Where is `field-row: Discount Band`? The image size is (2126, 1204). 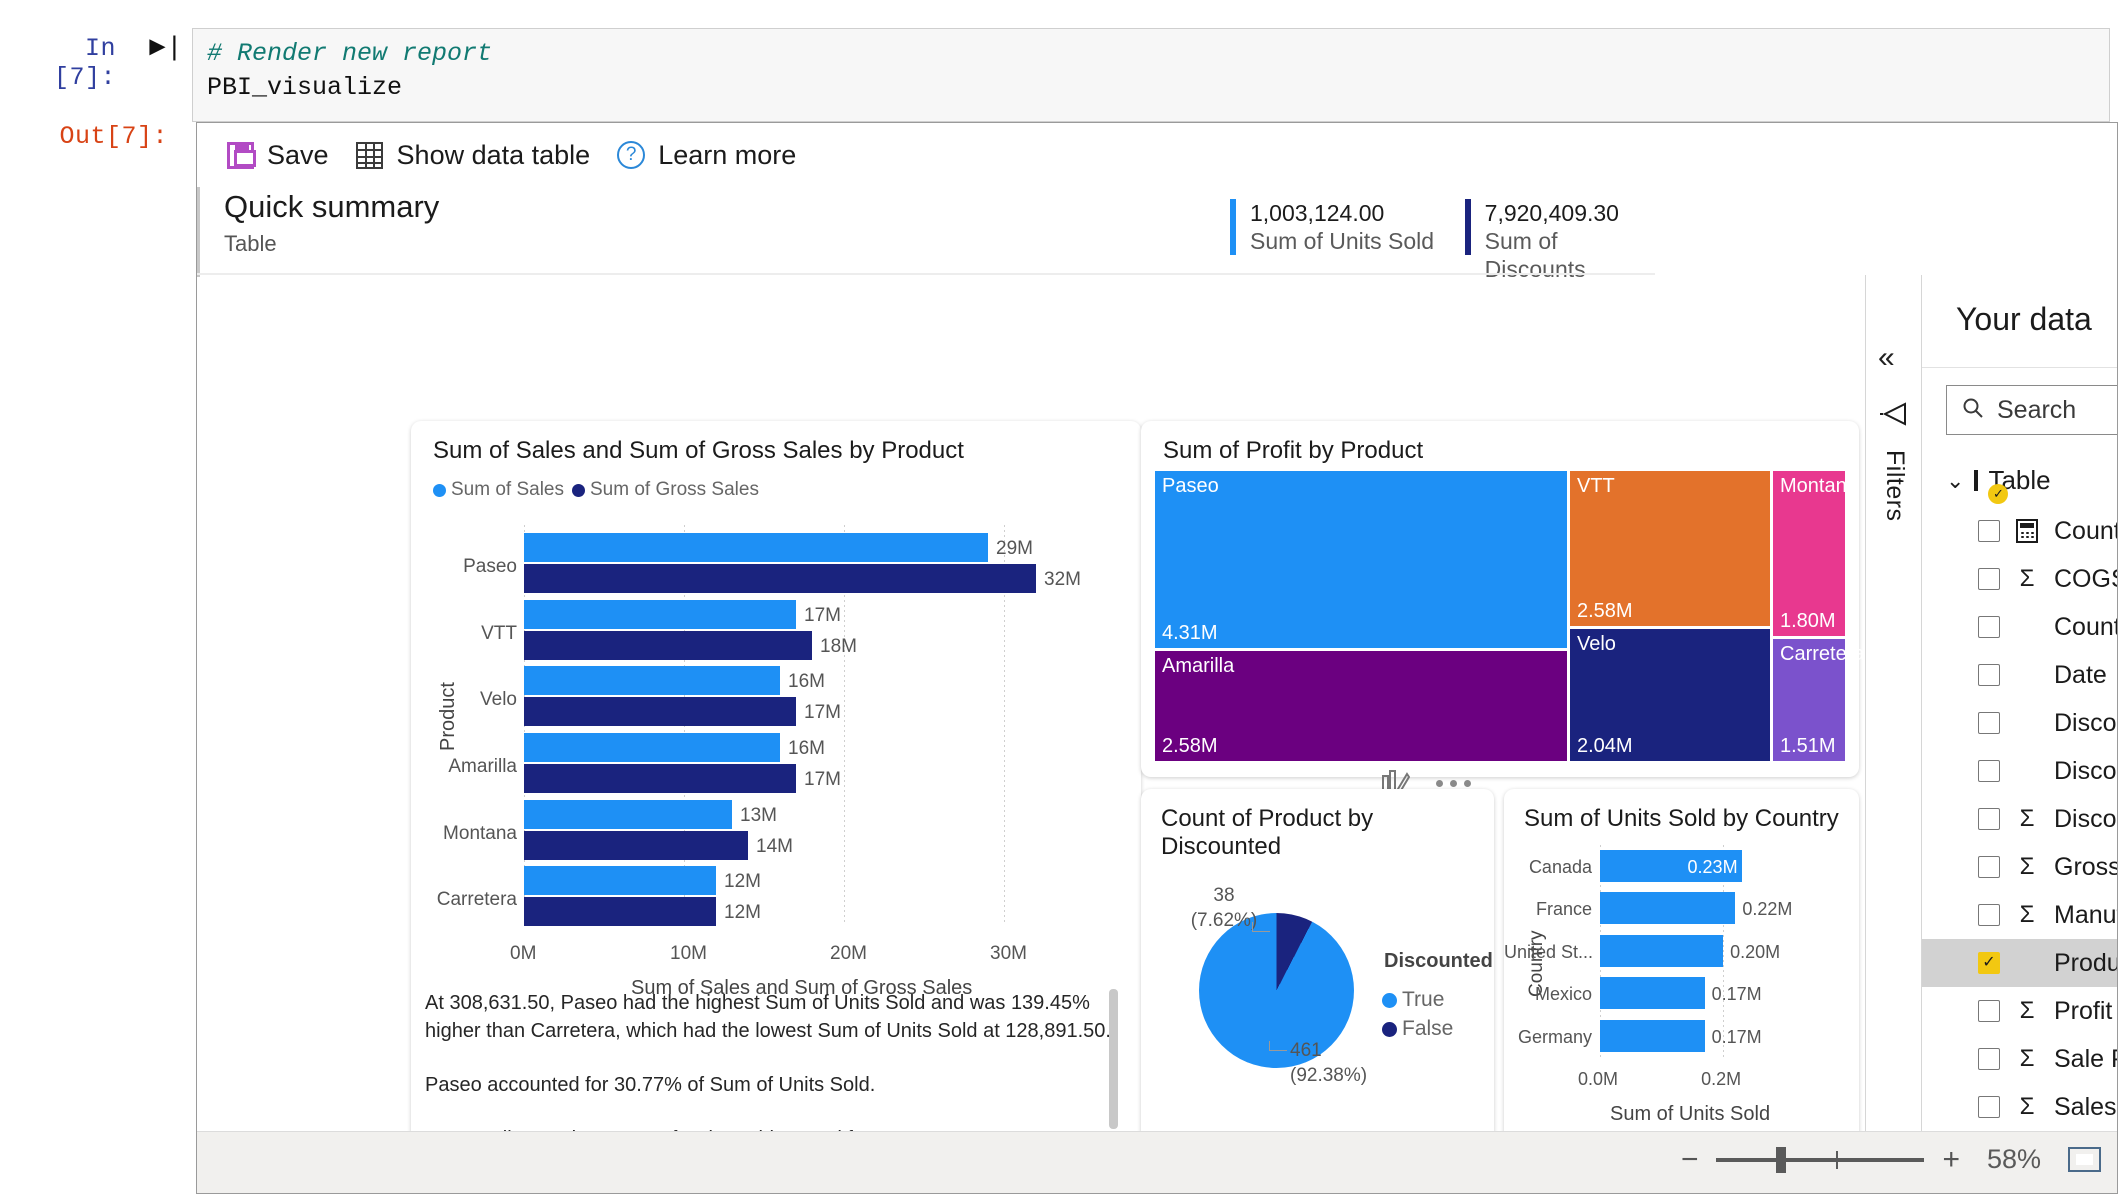 field-row: Discount Band is located at coordinates (2019, 723).